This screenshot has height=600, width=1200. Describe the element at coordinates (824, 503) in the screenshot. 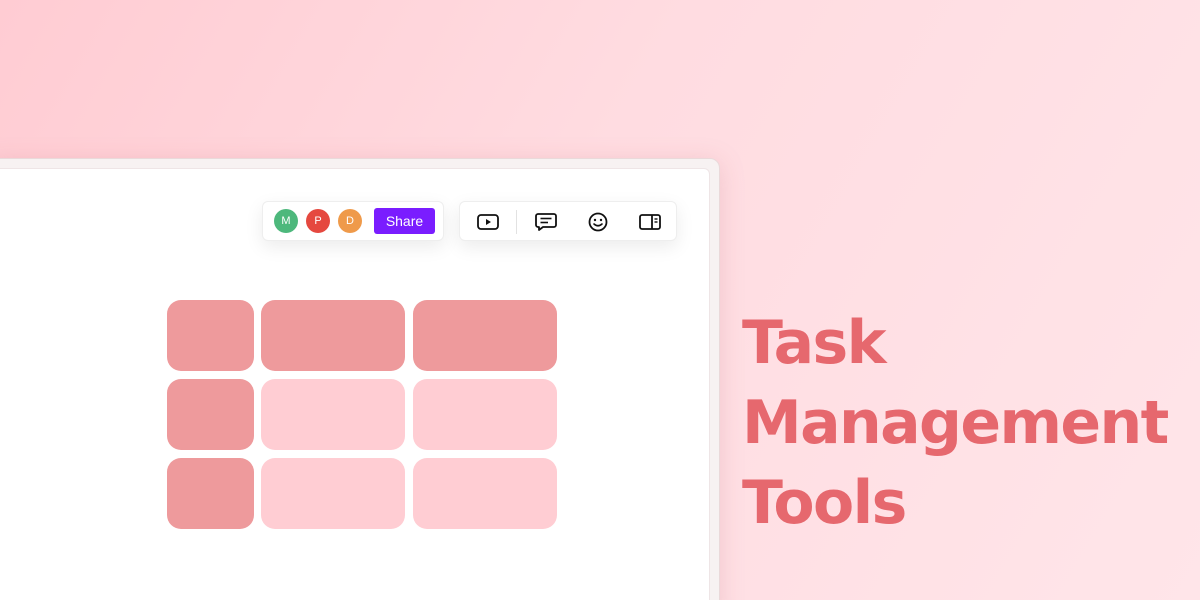

I see `headline-line: Tools` at that location.